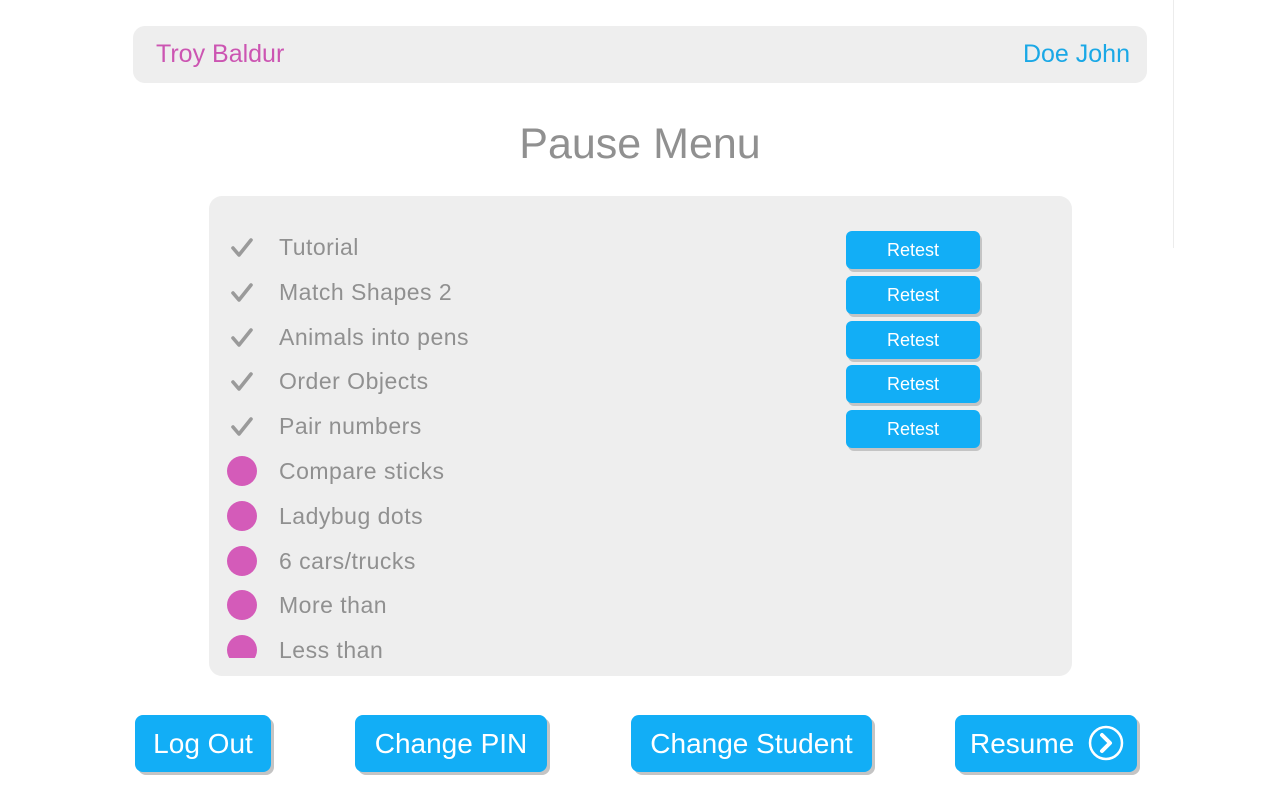  I want to click on activity-row: Tutorial Retest, so click(640, 248).